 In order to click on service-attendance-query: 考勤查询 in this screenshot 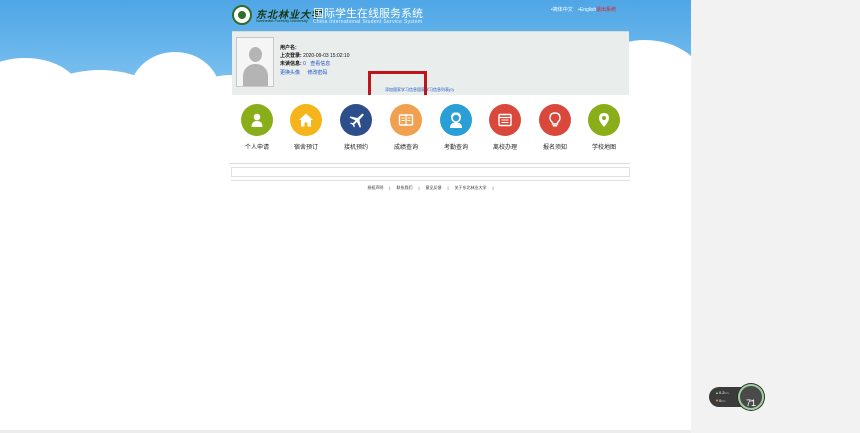, I will do `click(456, 132)`.